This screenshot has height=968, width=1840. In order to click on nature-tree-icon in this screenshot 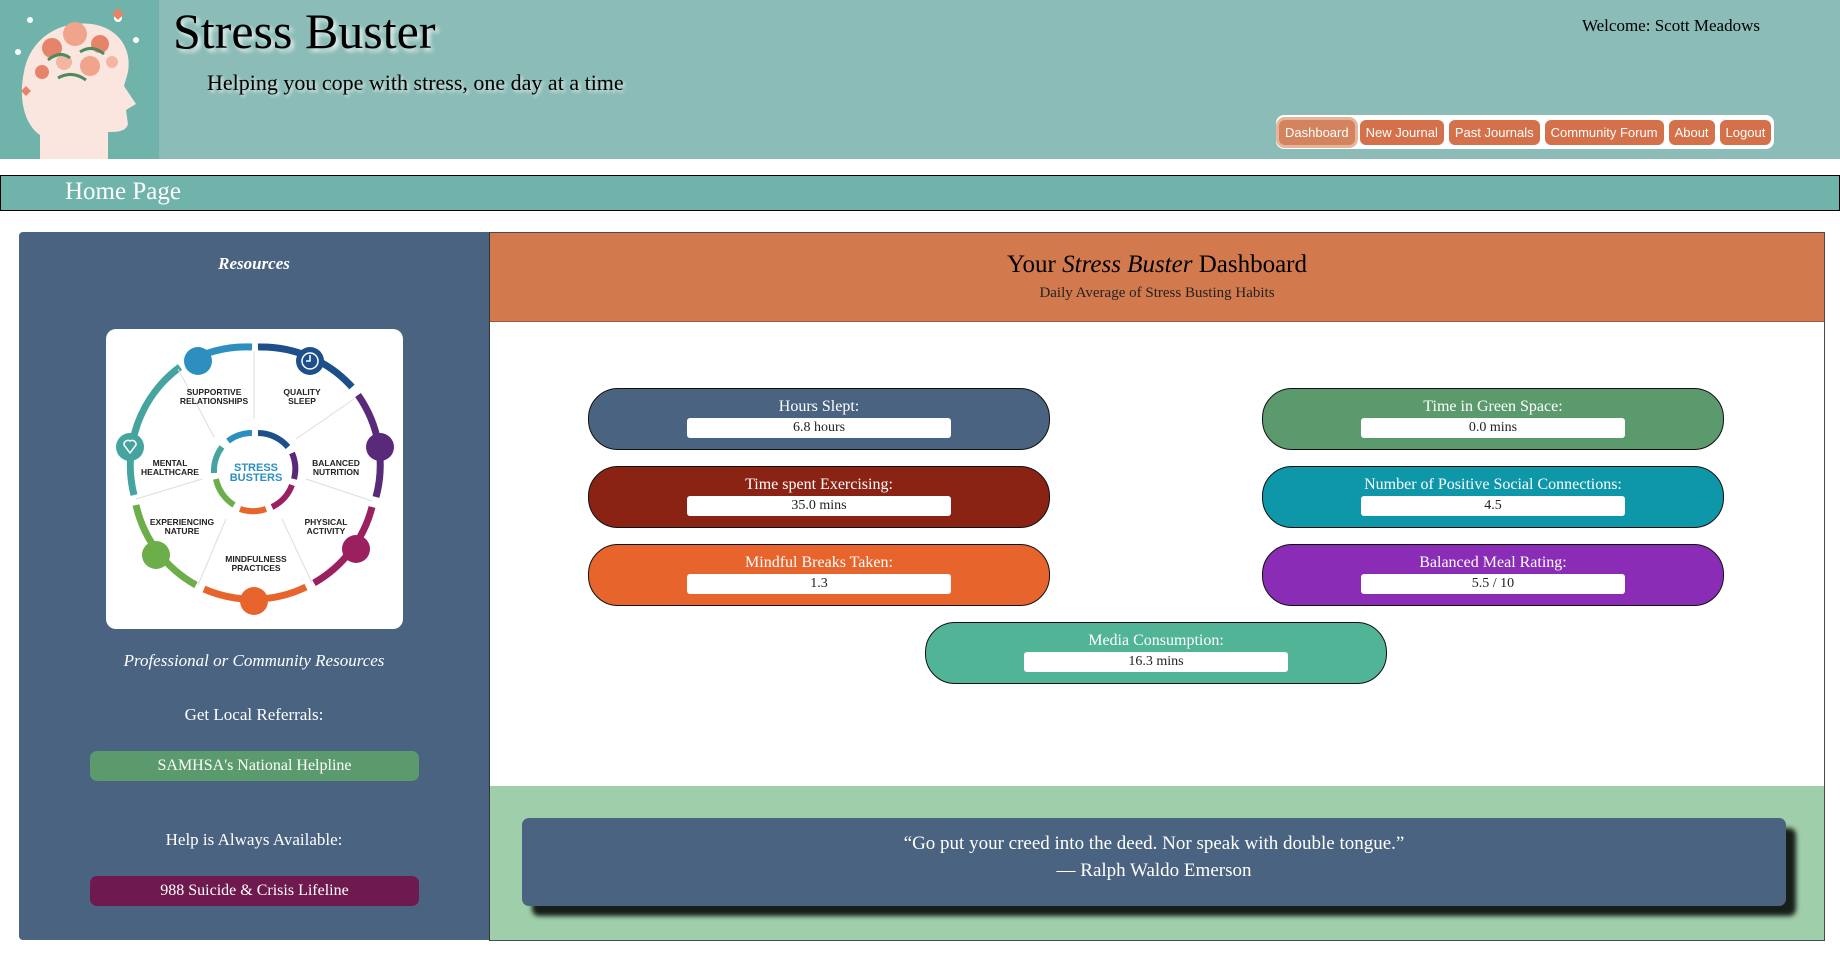, I will do `click(156, 555)`.